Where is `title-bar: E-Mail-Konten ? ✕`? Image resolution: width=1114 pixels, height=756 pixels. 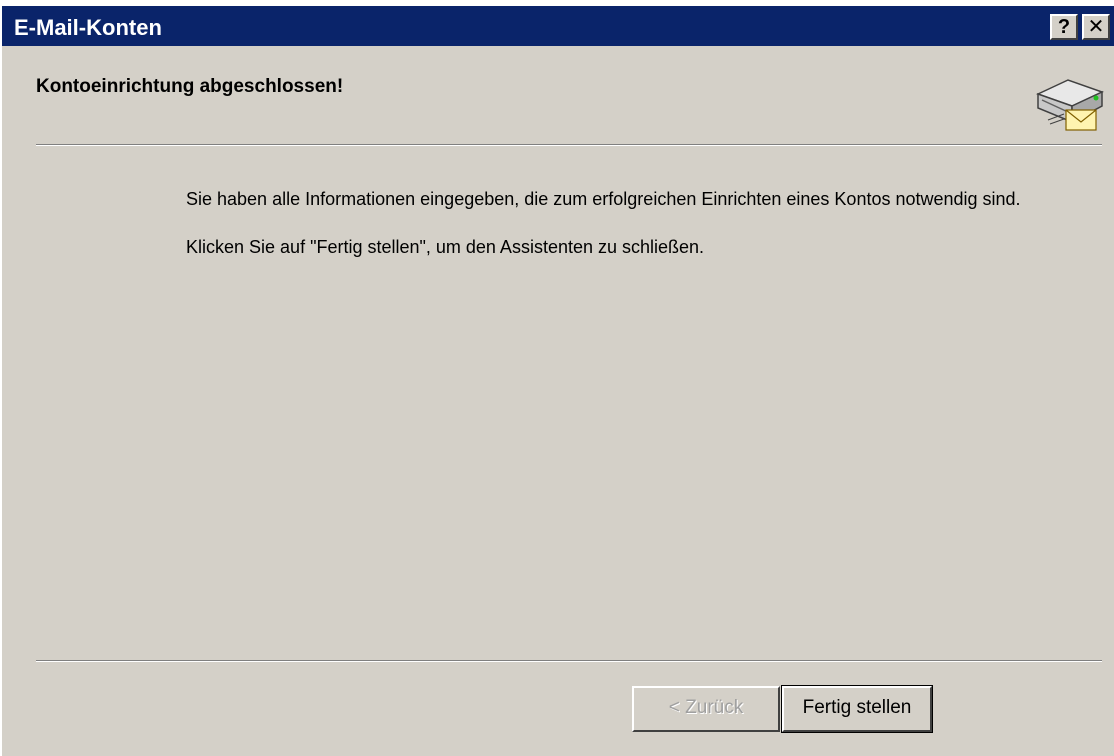
title-bar: E-Mail-Konten ? ✕ is located at coordinates (558, 23).